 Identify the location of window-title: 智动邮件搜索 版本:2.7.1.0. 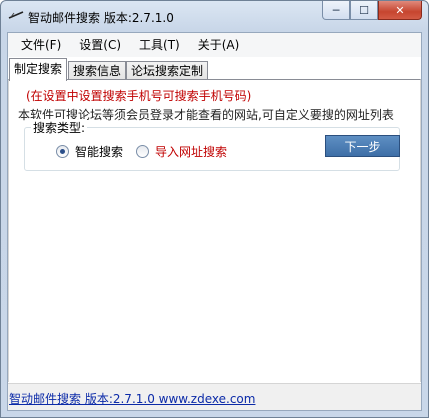
(101, 18).